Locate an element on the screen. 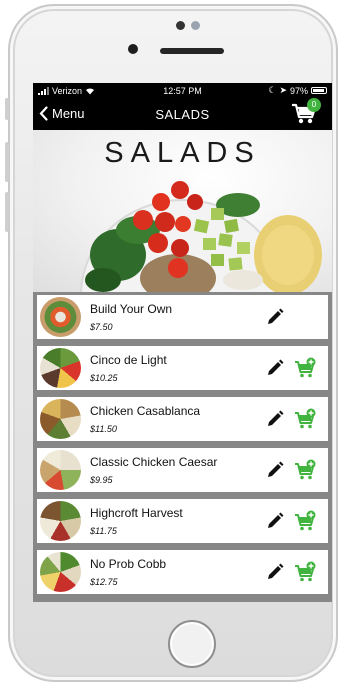  status-bar: Verizon 12:57 PM ☾ ➤ 97% is located at coordinates (182, 90).